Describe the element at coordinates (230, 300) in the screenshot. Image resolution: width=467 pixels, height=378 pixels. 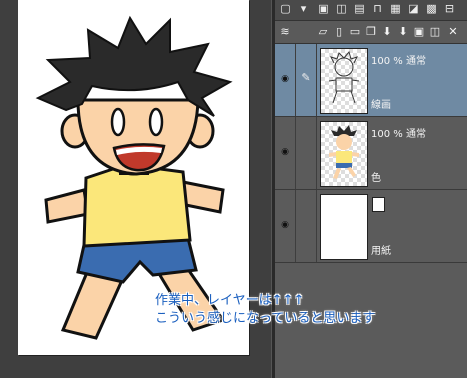
I see `caption-line-1: 作業中、レイヤーは↑↑↑` at that location.